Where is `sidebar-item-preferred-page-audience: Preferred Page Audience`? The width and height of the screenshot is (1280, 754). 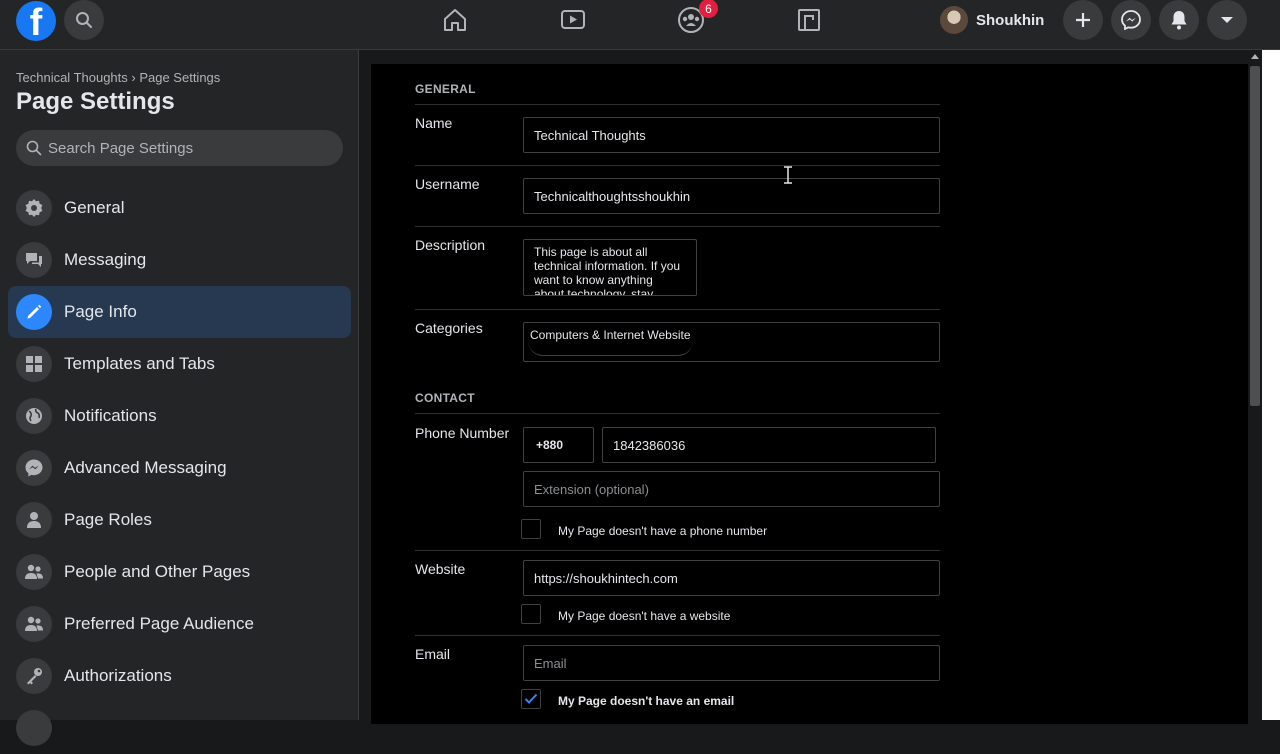 sidebar-item-preferred-page-audience: Preferred Page Audience is located at coordinates (179, 624).